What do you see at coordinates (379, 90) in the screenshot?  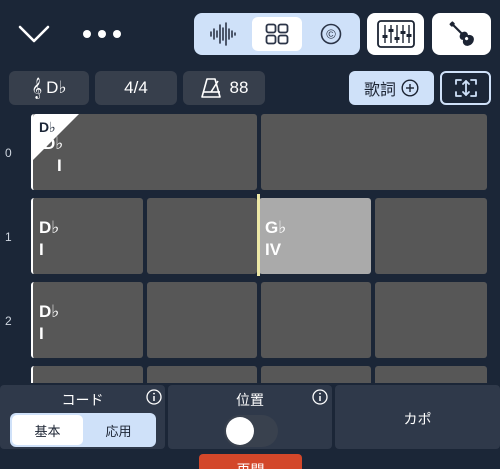 I see `lyrics-label: 歌詞` at bounding box center [379, 90].